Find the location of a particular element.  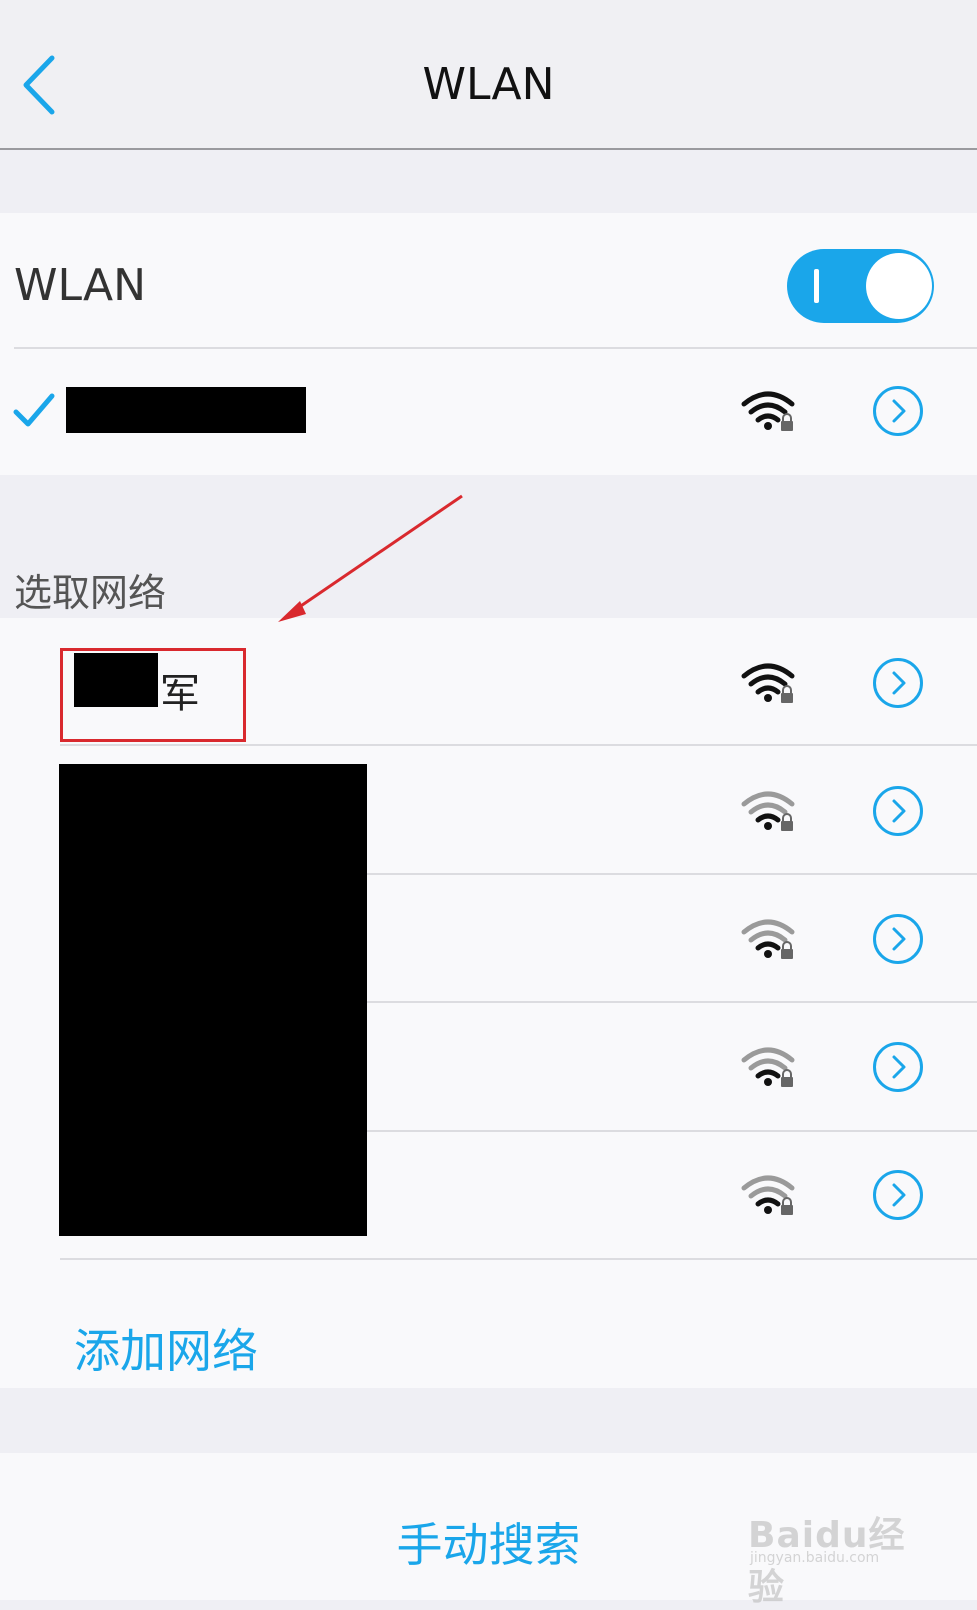

redacted-network-name is located at coordinates (186, 410).